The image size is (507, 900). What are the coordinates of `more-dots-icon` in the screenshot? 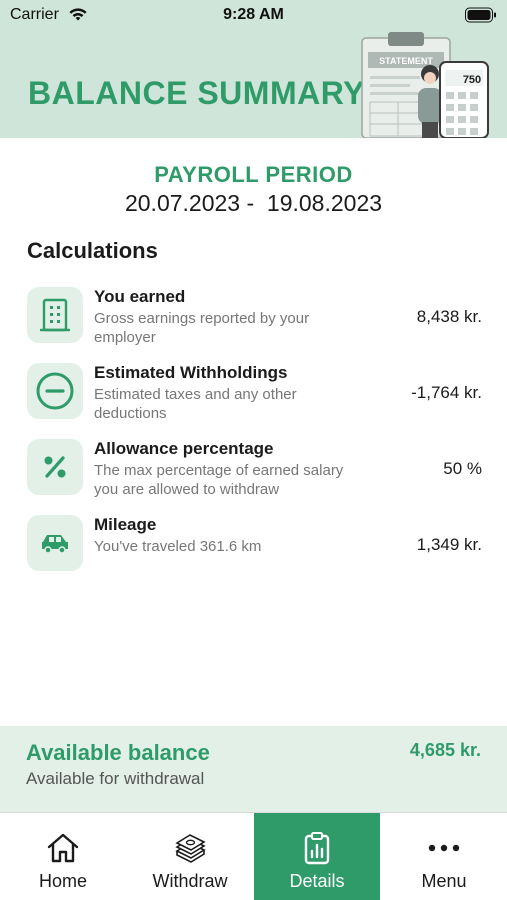 It's located at (444, 848).